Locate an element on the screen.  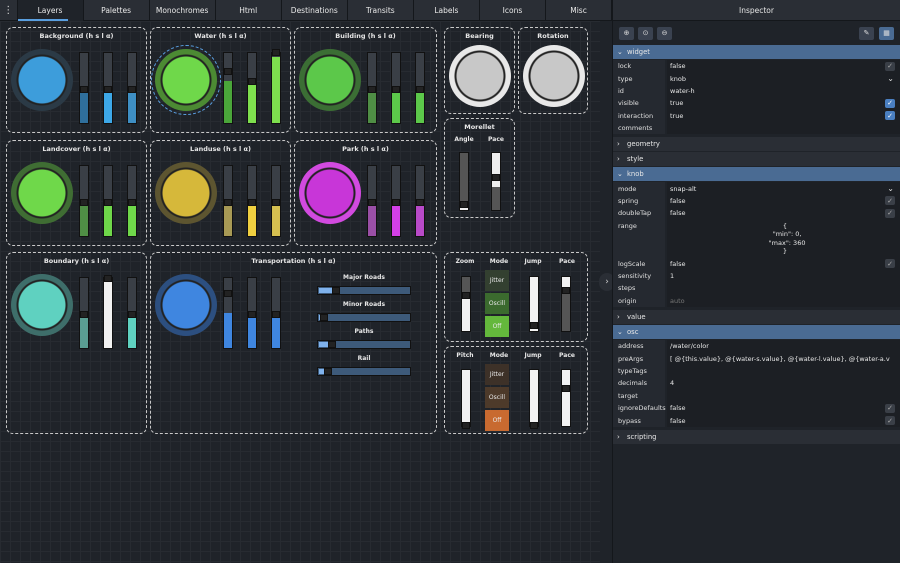
prop-value: /water/color is located at coordinates (783, 346).